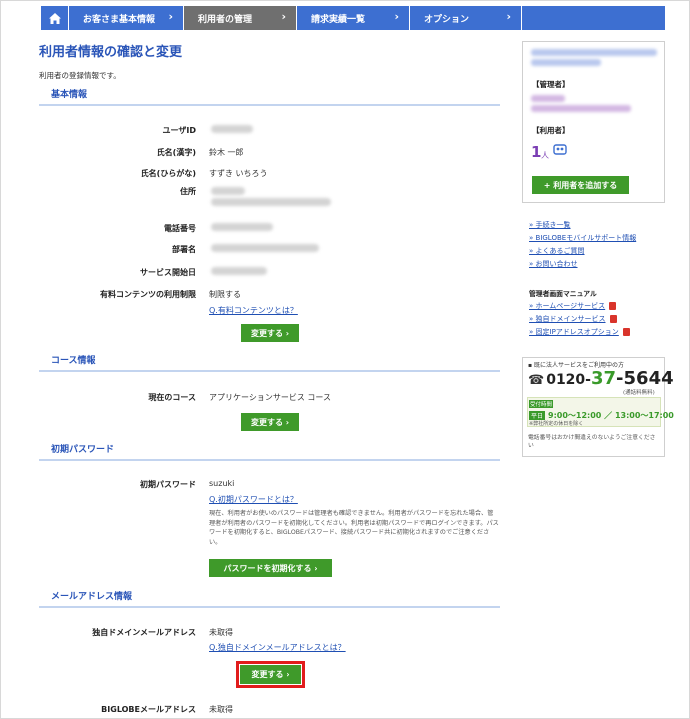 The image size is (690, 719). Describe the element at coordinates (553, 264) in the screenshot. I see `sidebar-link-contact: お問い合わせ` at that location.